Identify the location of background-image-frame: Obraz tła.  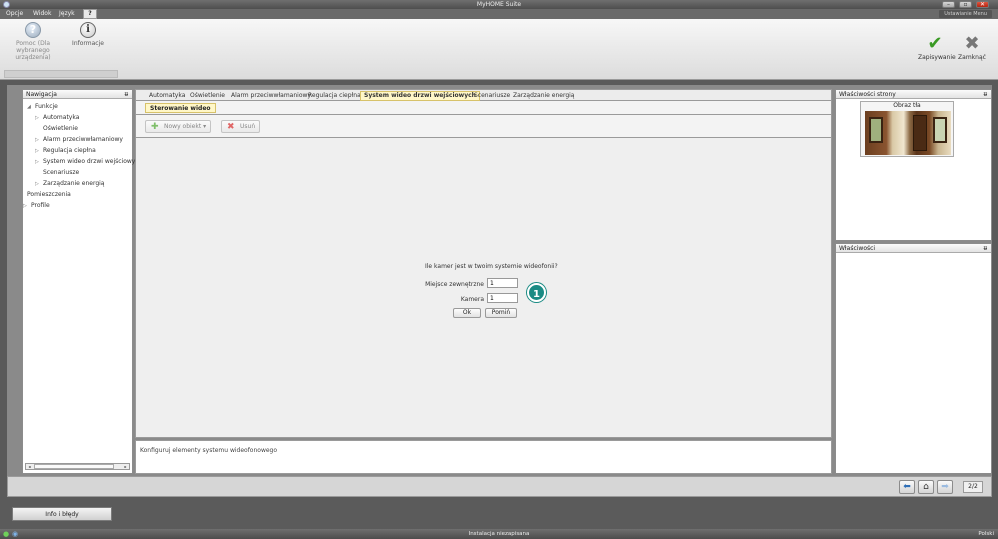
(907, 129).